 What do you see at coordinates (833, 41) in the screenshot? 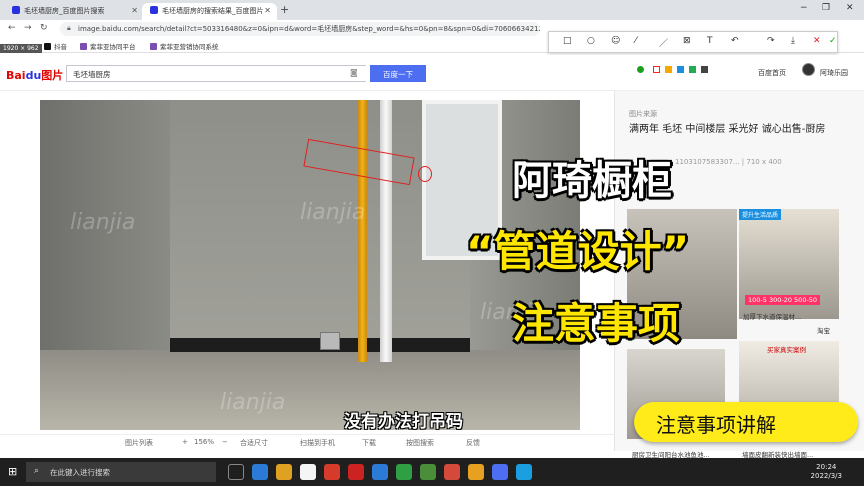
I see `confirm-icon: ✓` at bounding box center [833, 41].